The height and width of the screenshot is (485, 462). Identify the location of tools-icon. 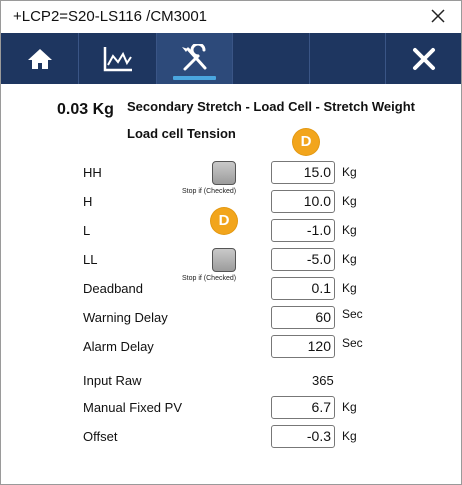
(193, 56).